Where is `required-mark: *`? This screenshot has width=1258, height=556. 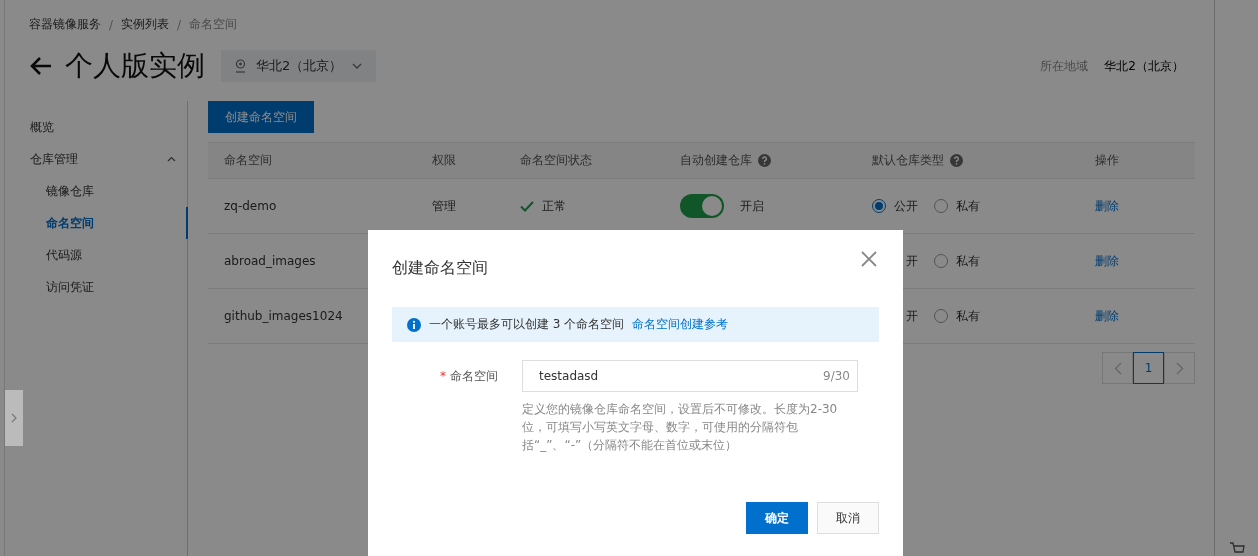
required-mark: * is located at coordinates (443, 376).